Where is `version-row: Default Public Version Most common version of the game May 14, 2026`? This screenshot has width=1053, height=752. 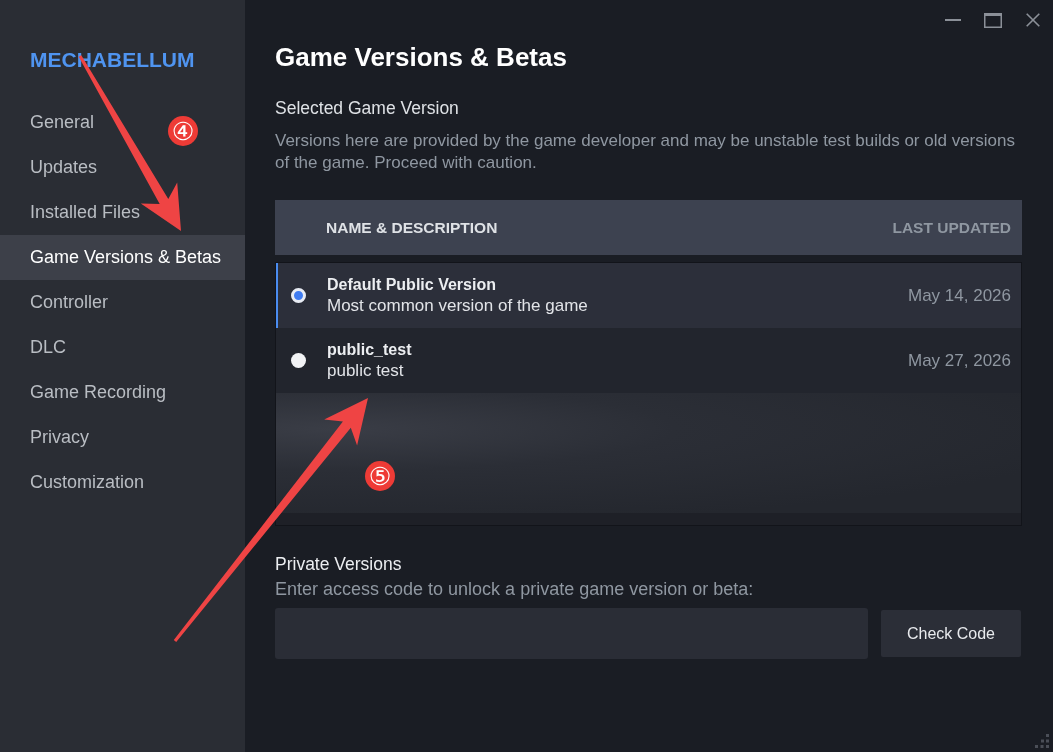
version-row: Default Public Version Most common version of the game May 14, 2026 is located at coordinates (648, 295).